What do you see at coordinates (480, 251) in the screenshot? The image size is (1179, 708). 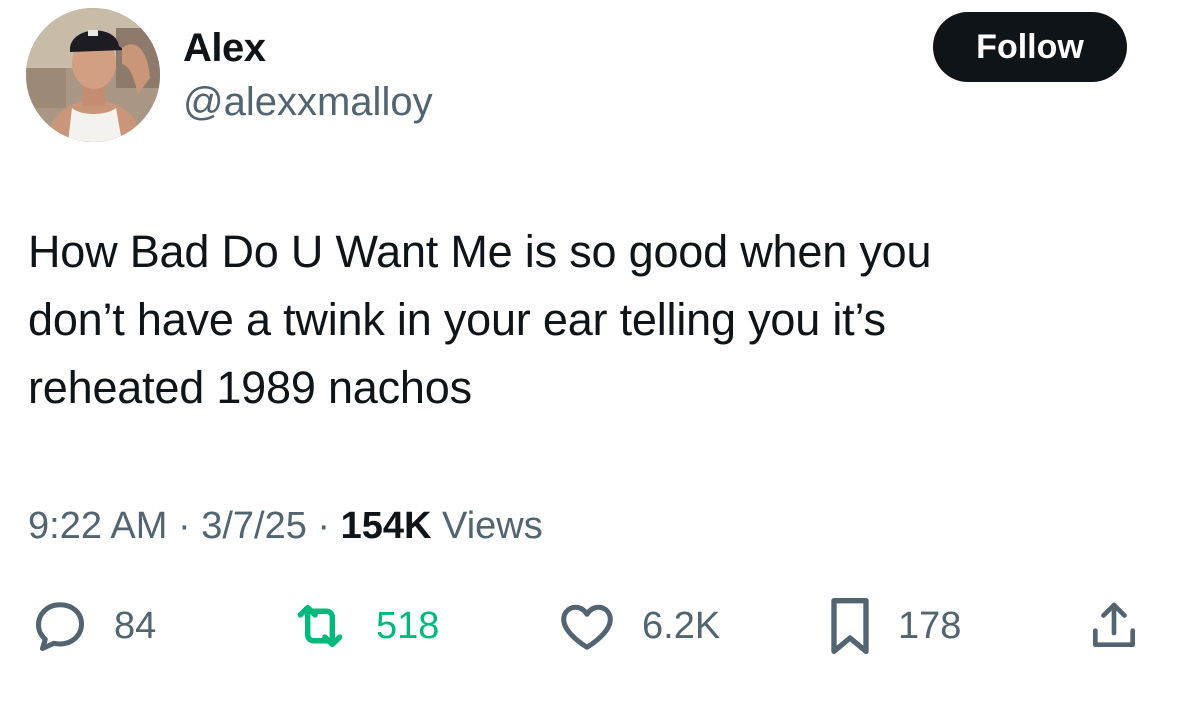 I see `tweet-text-line: How Bad Do U Want Me is so good when you` at bounding box center [480, 251].